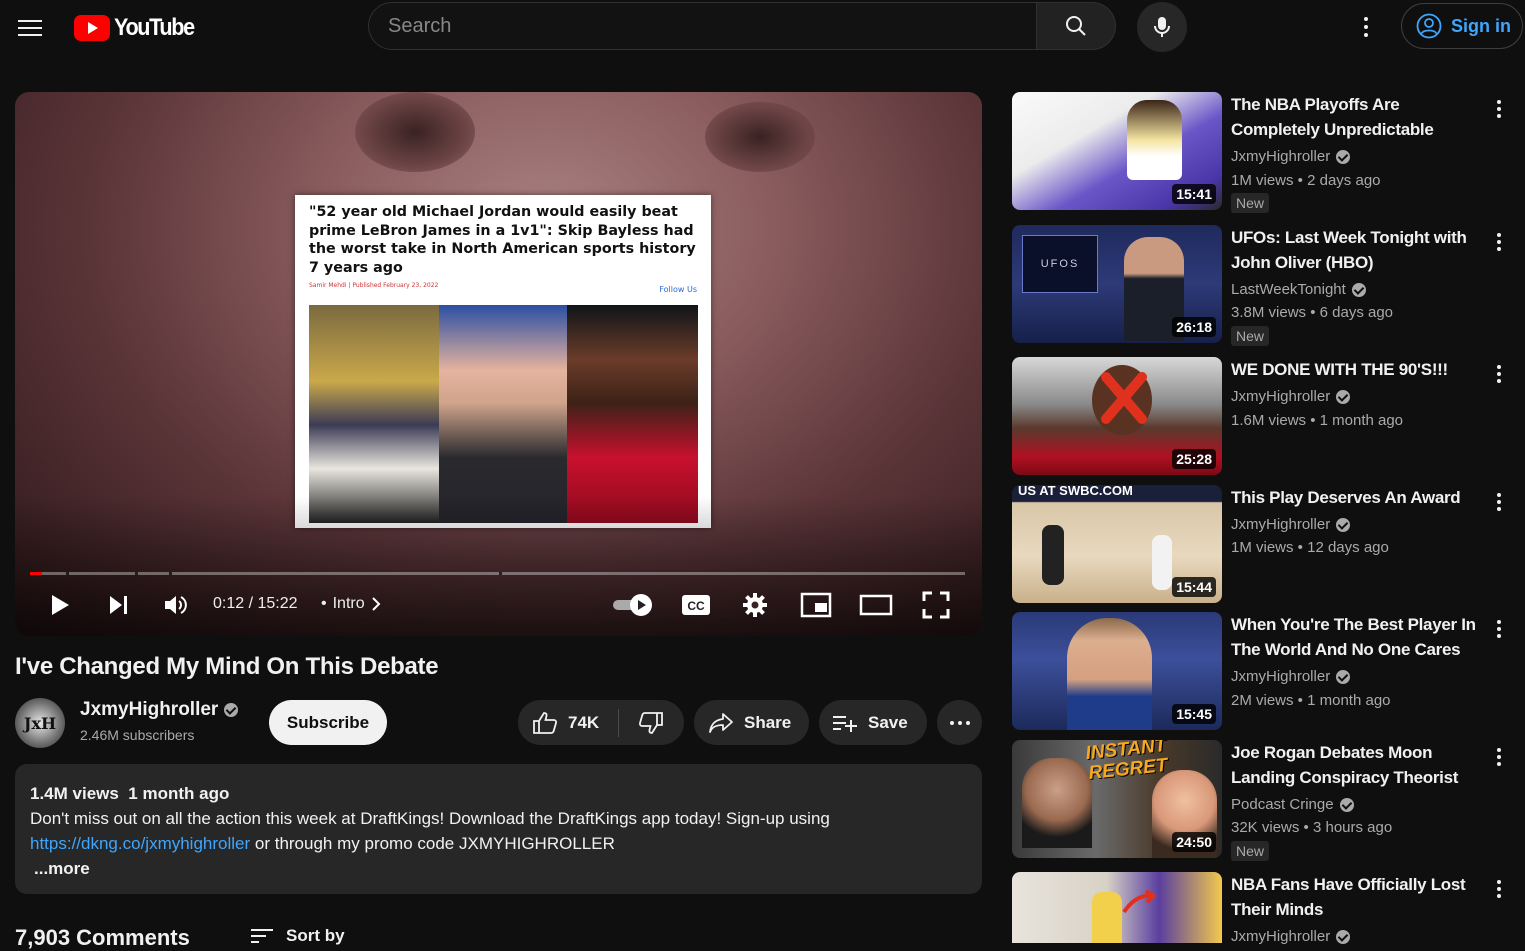 This screenshot has width=1525, height=951. Describe the element at coordinates (1194, 714) in the screenshot. I see `video-duration: 15:45` at that location.